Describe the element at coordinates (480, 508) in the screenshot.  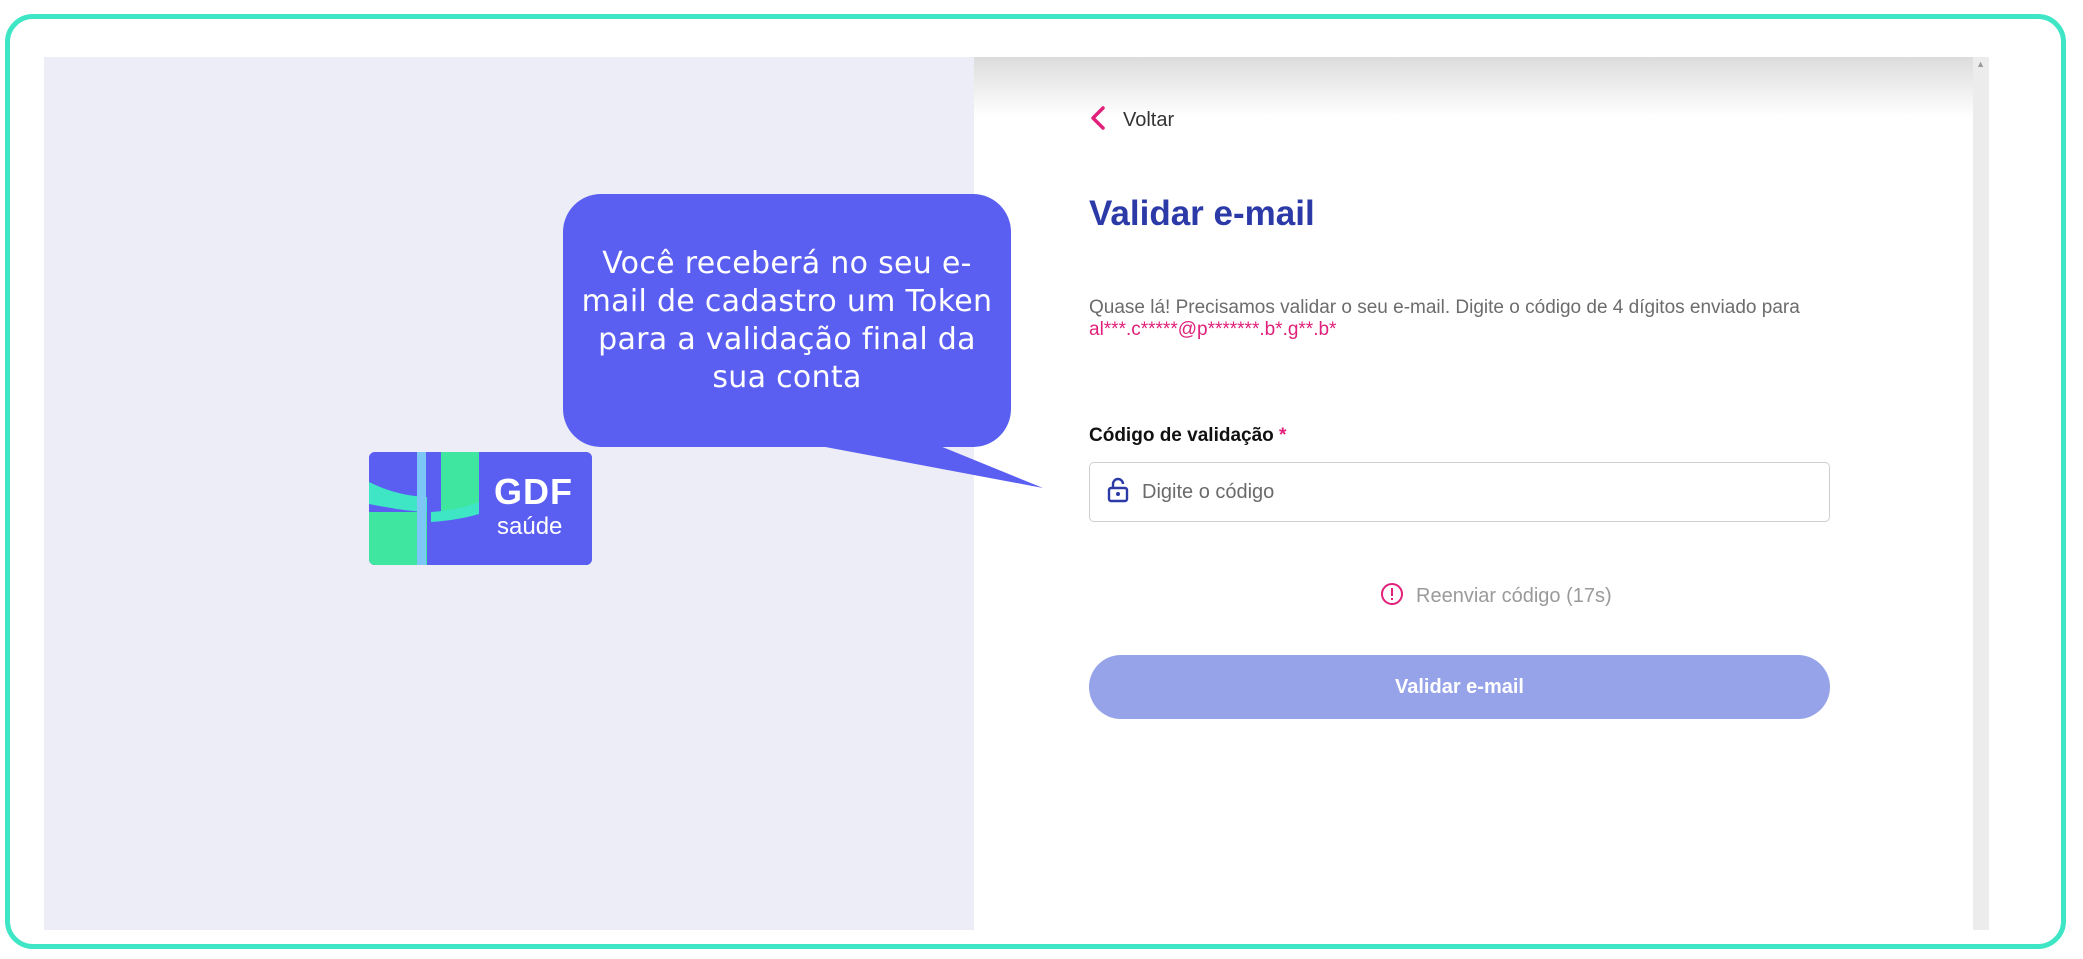
I see `gdf-saude-logo: GDF saúde` at that location.